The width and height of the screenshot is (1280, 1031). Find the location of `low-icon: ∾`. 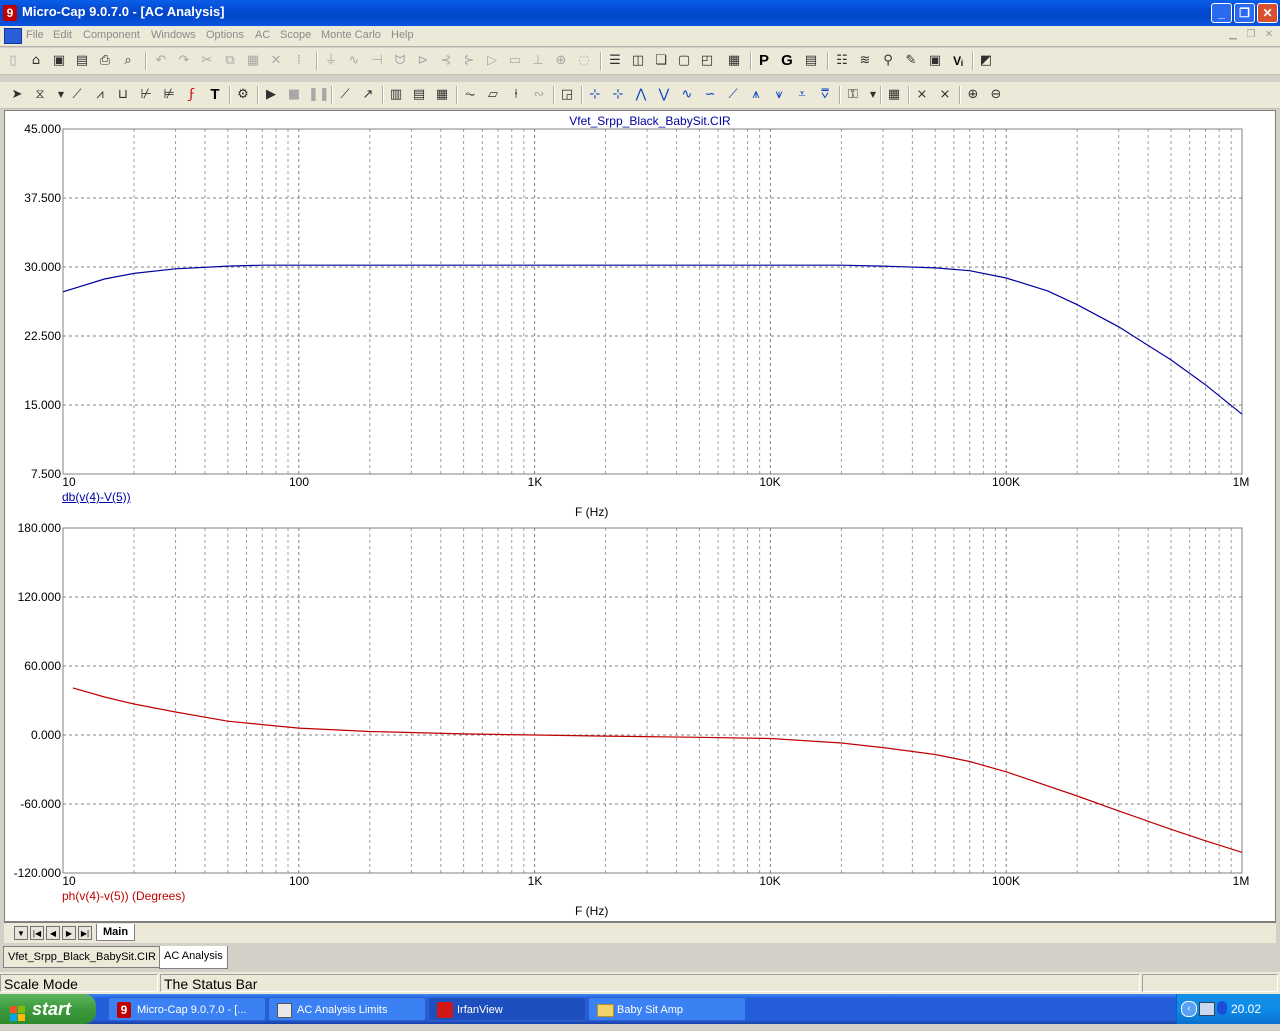

low-icon: ∾ is located at coordinates (539, 95).